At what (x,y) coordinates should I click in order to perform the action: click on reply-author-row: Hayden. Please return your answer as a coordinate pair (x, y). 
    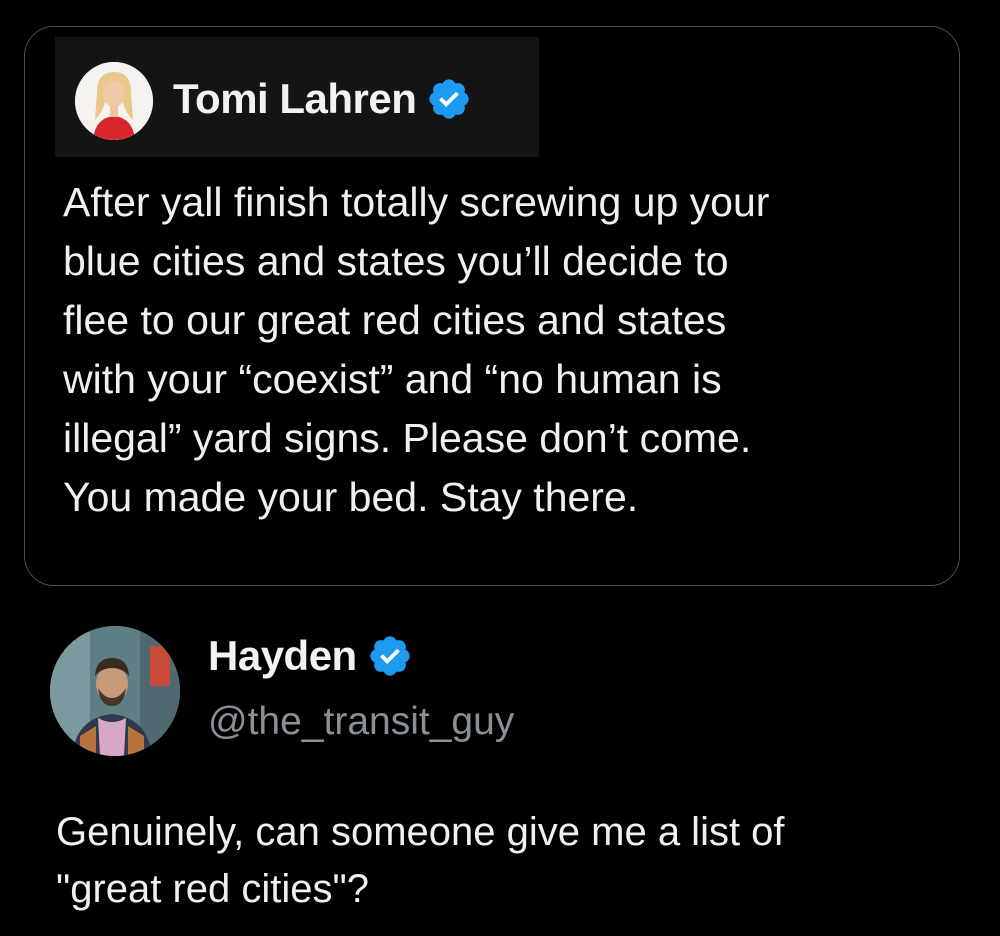
    Looking at the image, I should click on (310, 656).